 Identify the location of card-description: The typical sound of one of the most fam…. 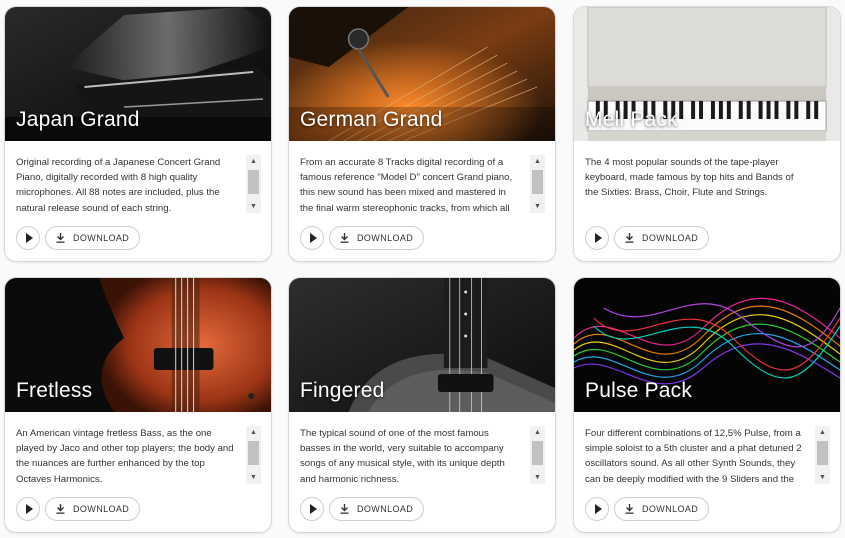
(402, 456).